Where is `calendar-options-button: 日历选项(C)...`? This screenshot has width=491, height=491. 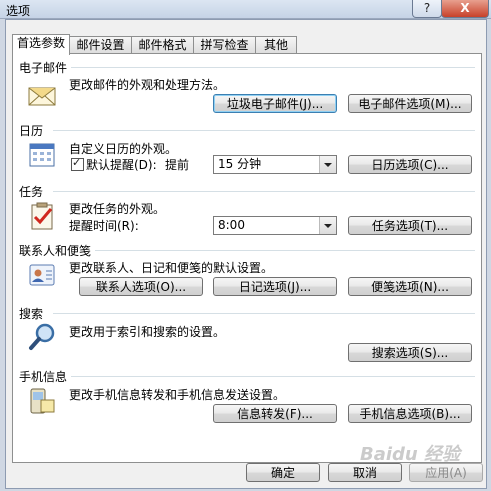 calendar-options-button: 日历选项(C)... is located at coordinates (410, 164).